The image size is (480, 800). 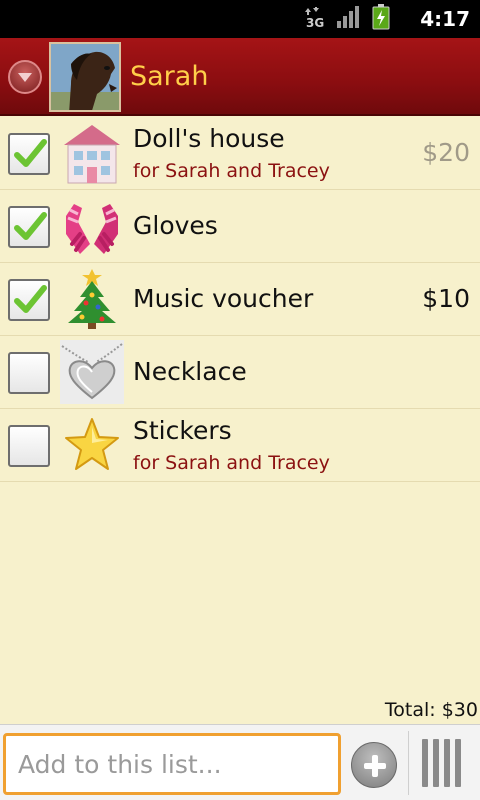 What do you see at coordinates (190, 371) in the screenshot?
I see `item-name: Necklace` at bounding box center [190, 371].